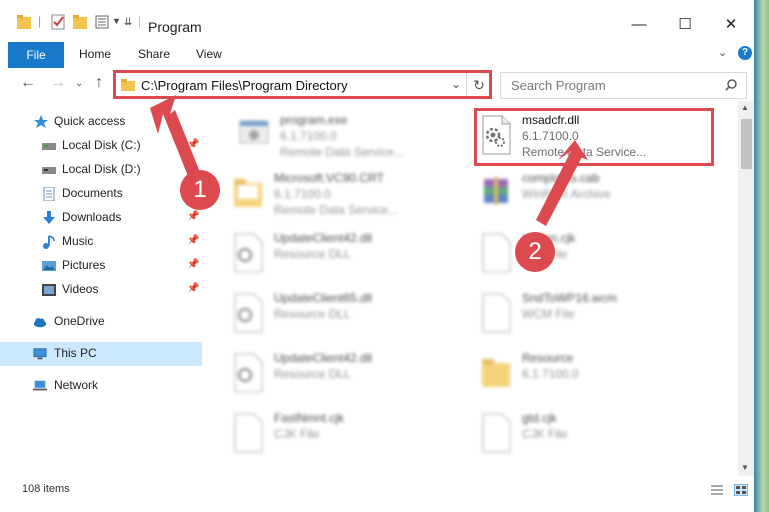 Image resolution: width=769 pixels, height=512 pixels. What do you see at coordinates (535, 252) in the screenshot?
I see `step-badge-2: 2` at bounding box center [535, 252].